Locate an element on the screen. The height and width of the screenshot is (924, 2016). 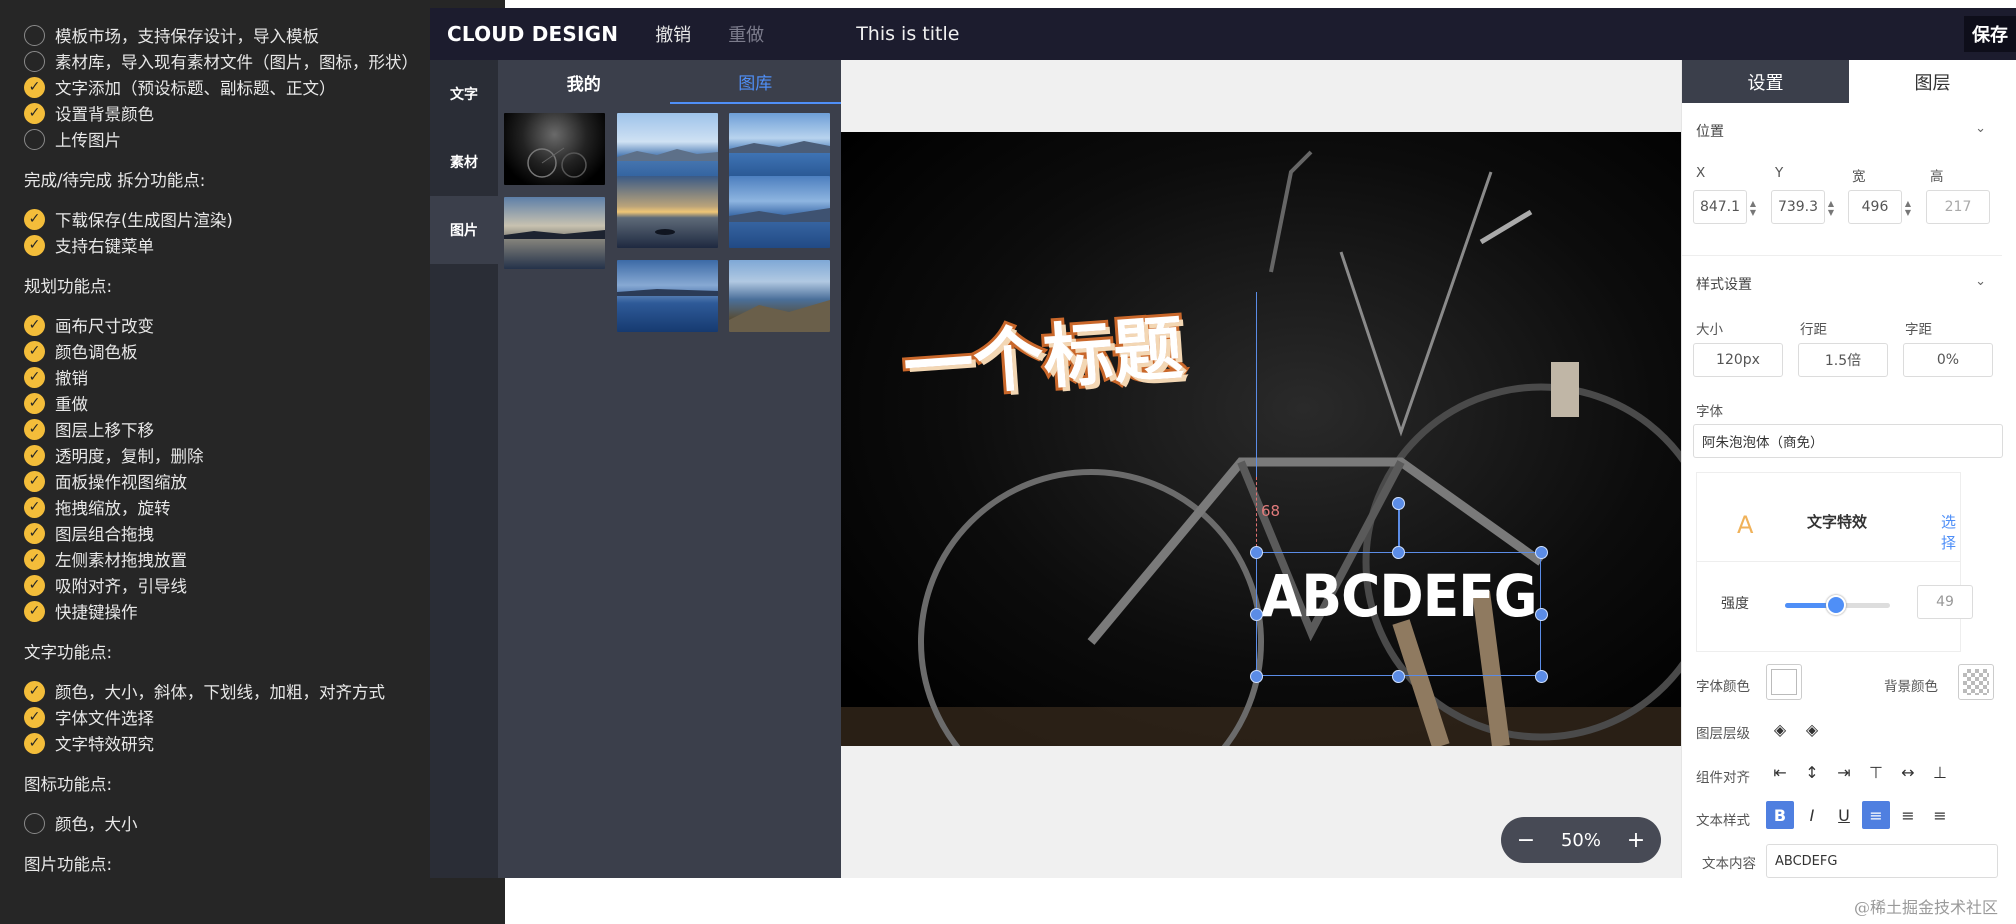
height-input: 217 is located at coordinates (1958, 207).